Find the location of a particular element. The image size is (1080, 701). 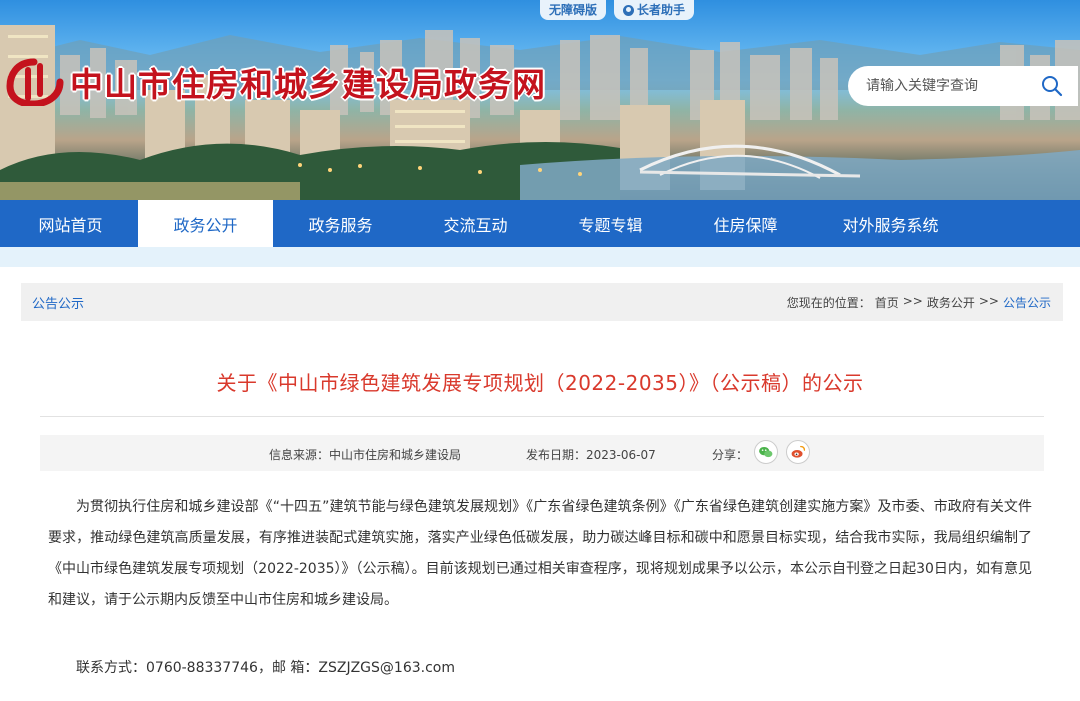

nav-item-external-services: 对外服务系统 is located at coordinates (890, 223).